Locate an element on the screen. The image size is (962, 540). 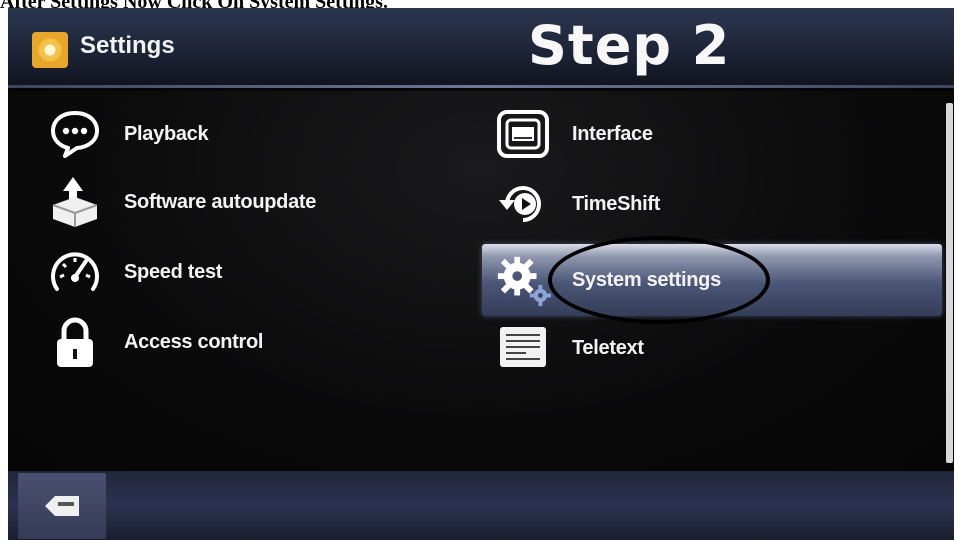
exit-button is located at coordinates (62, 506).